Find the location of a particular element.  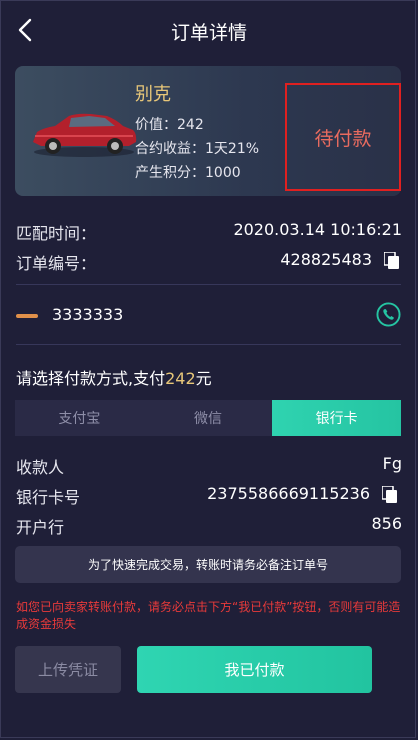

tab-wechat: 微信 is located at coordinates (208, 418).